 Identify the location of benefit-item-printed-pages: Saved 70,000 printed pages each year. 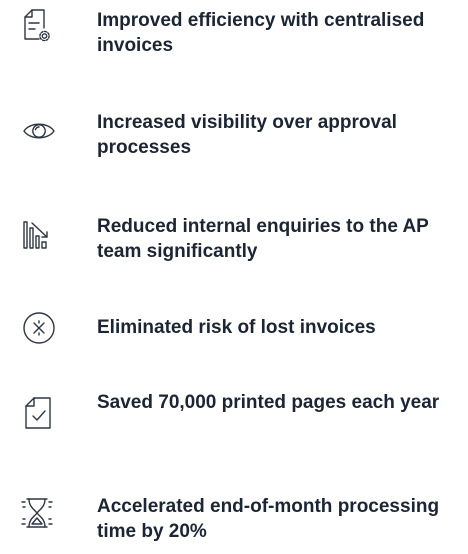
(234, 420).